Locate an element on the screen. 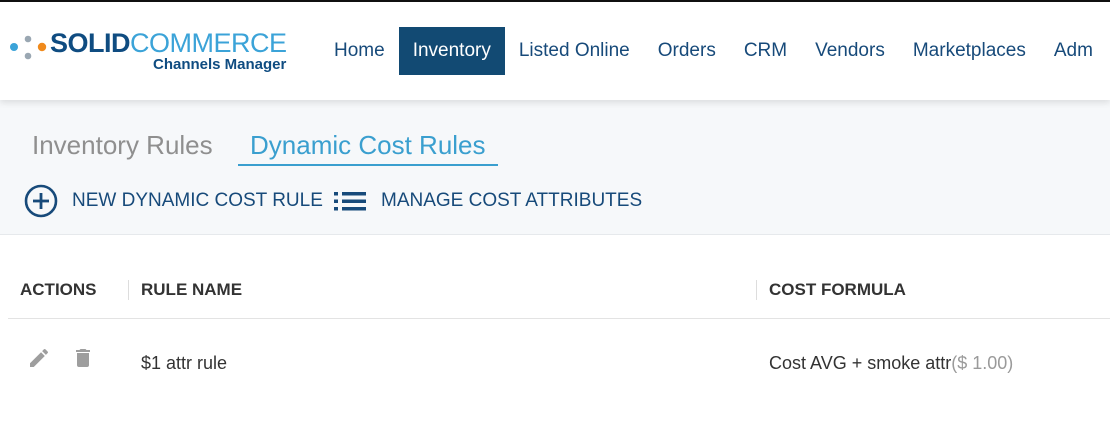 The image size is (1110, 440). delete-rule-button is located at coordinates (83, 358).